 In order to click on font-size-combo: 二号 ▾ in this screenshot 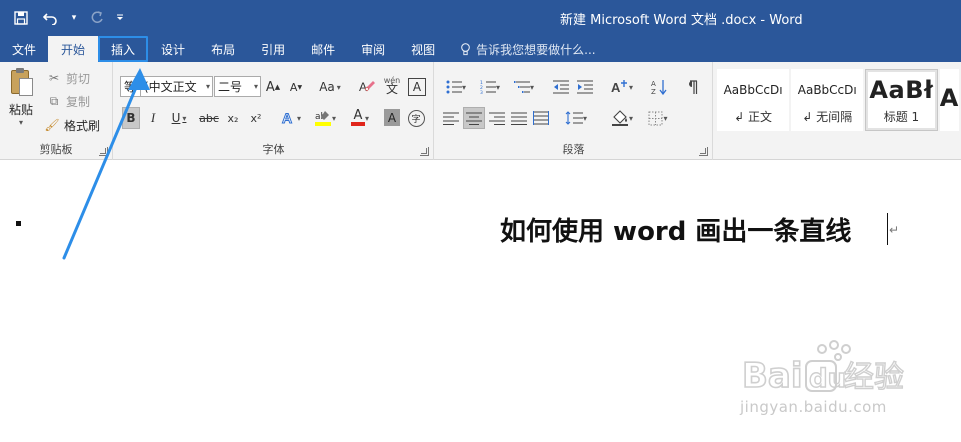, I will do `click(237, 86)`.